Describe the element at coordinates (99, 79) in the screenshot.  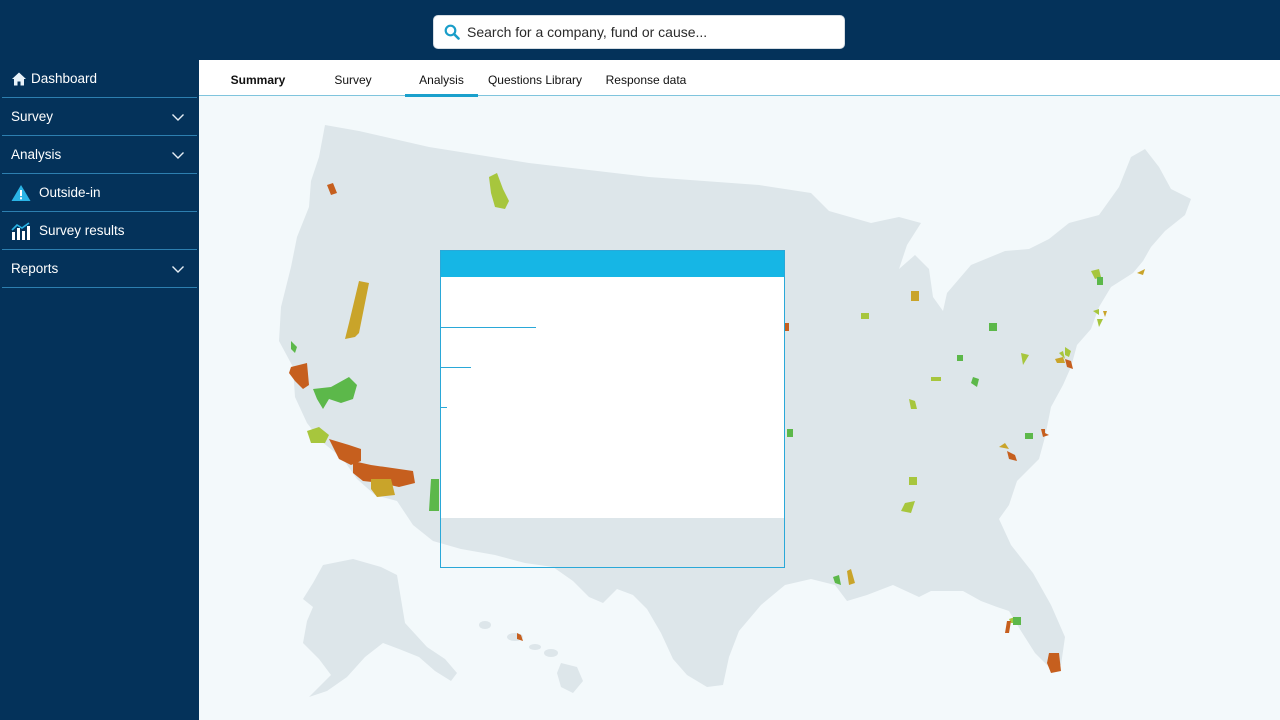
I see `sidebar-item-dashboard: Dashboard` at that location.